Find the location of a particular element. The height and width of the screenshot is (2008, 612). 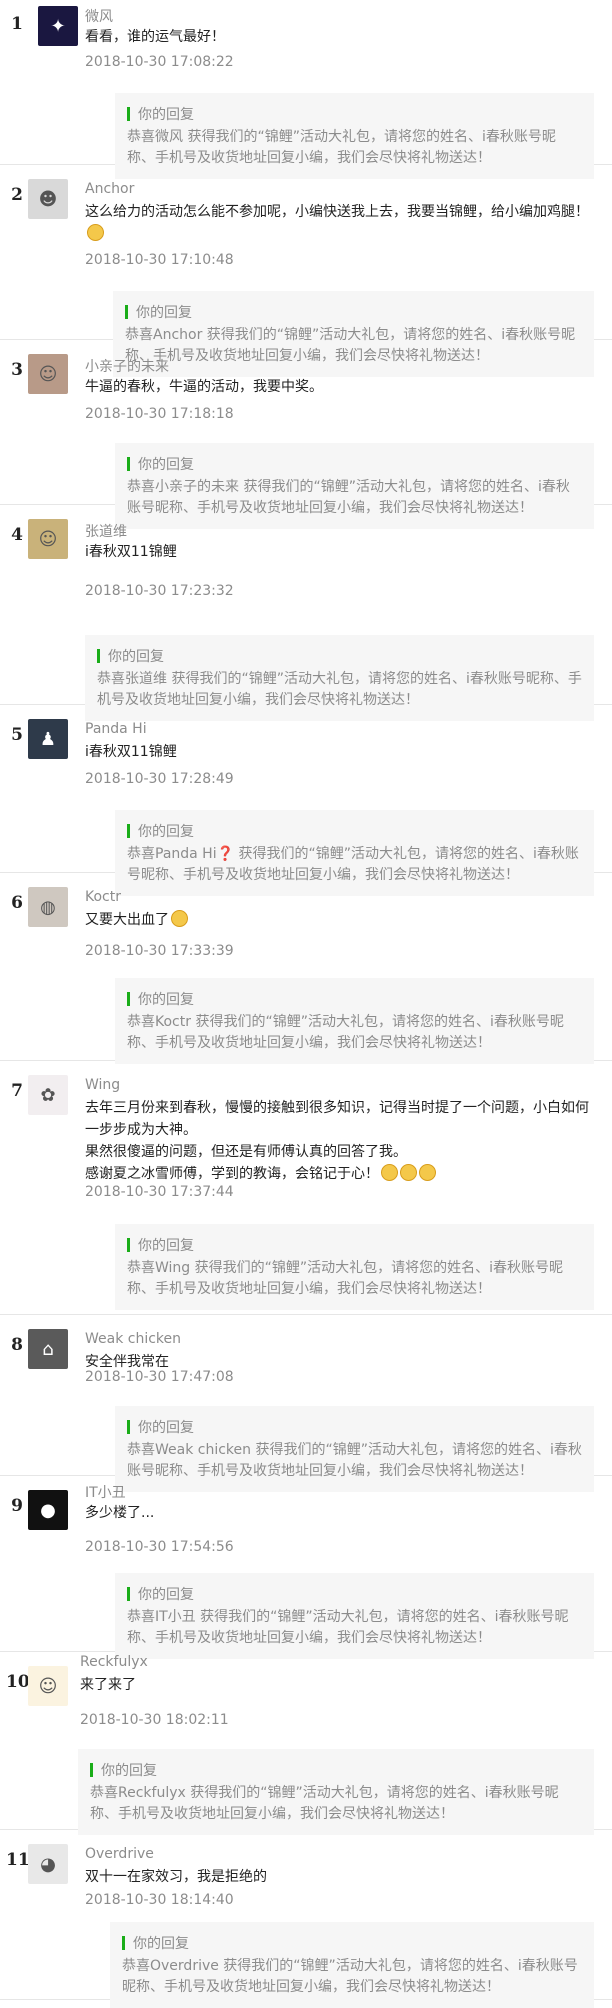

cartoon-avatar-icon: ◕ is located at coordinates (48, 1864).